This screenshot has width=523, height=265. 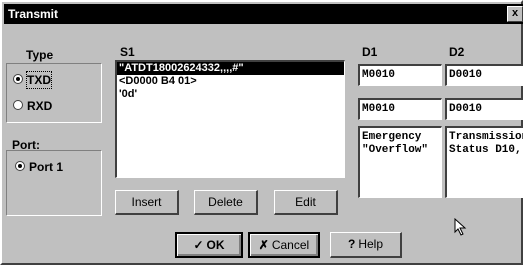 I want to click on radio-txd-label: TXD, so click(x=39, y=80).